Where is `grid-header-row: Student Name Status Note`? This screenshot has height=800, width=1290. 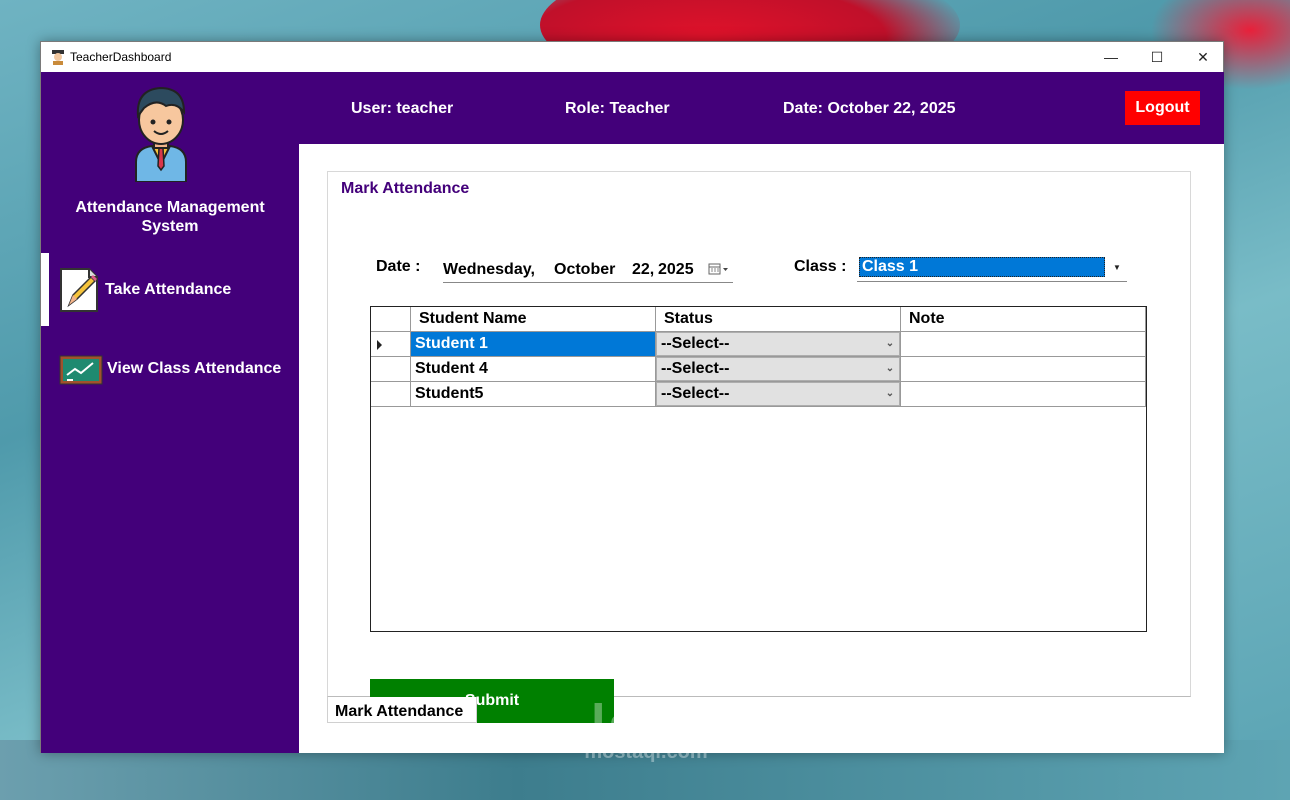
grid-header-row: Student Name Status Note is located at coordinates (758, 319).